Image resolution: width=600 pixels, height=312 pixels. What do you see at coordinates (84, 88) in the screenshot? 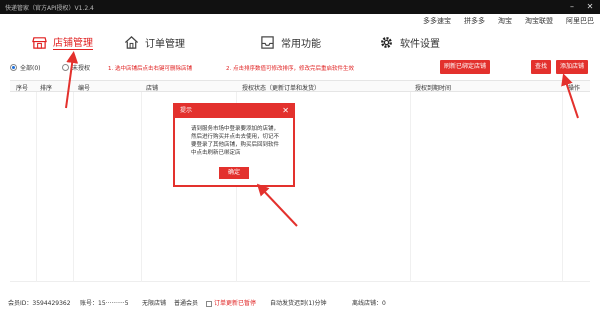
I see `column-header: 编号` at bounding box center [84, 88].